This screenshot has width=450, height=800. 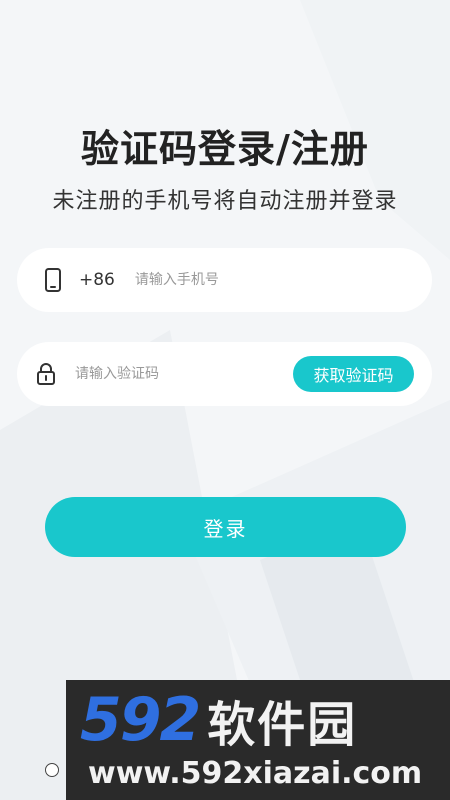 I want to click on get-code-button: 获取验证码, so click(x=353, y=374).